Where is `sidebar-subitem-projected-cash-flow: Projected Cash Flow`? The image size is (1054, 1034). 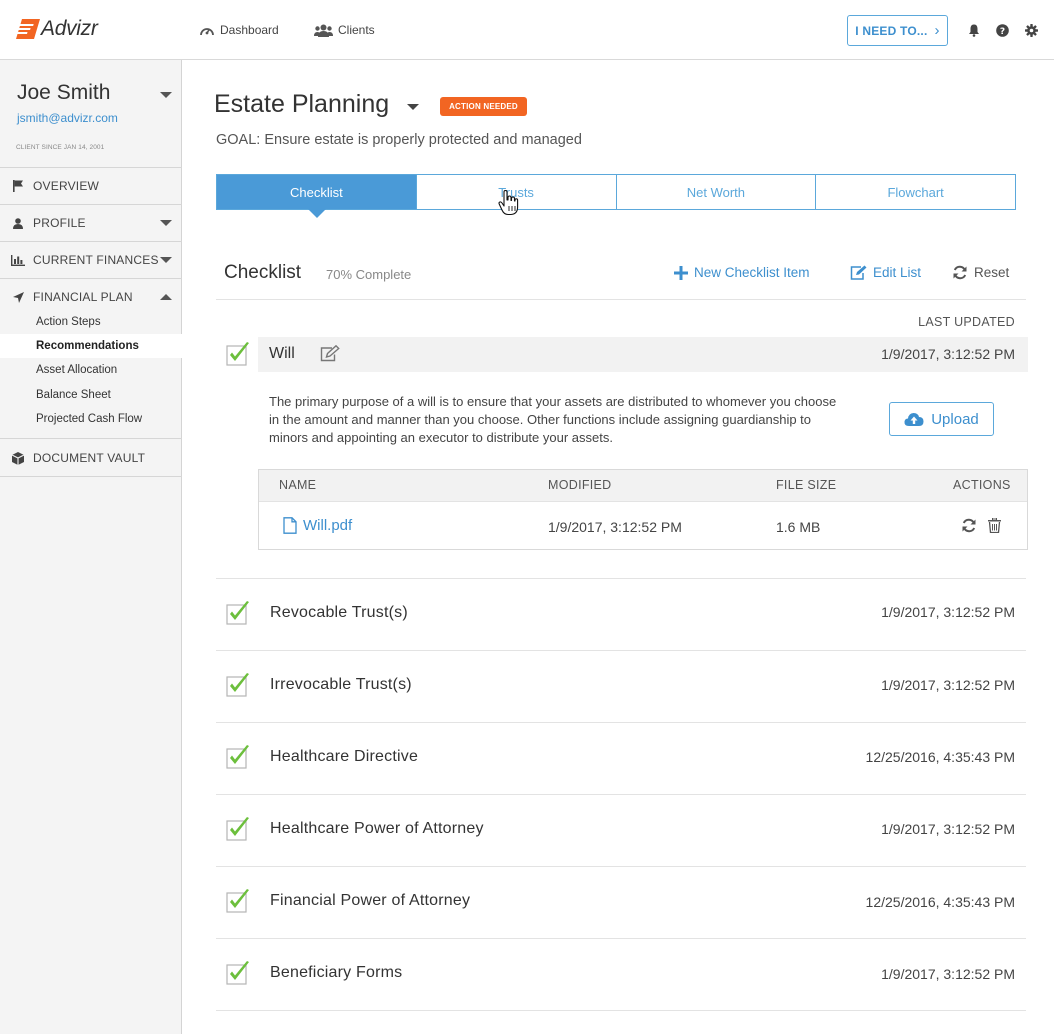 sidebar-subitem-projected-cash-flow: Projected Cash Flow is located at coordinates (91, 419).